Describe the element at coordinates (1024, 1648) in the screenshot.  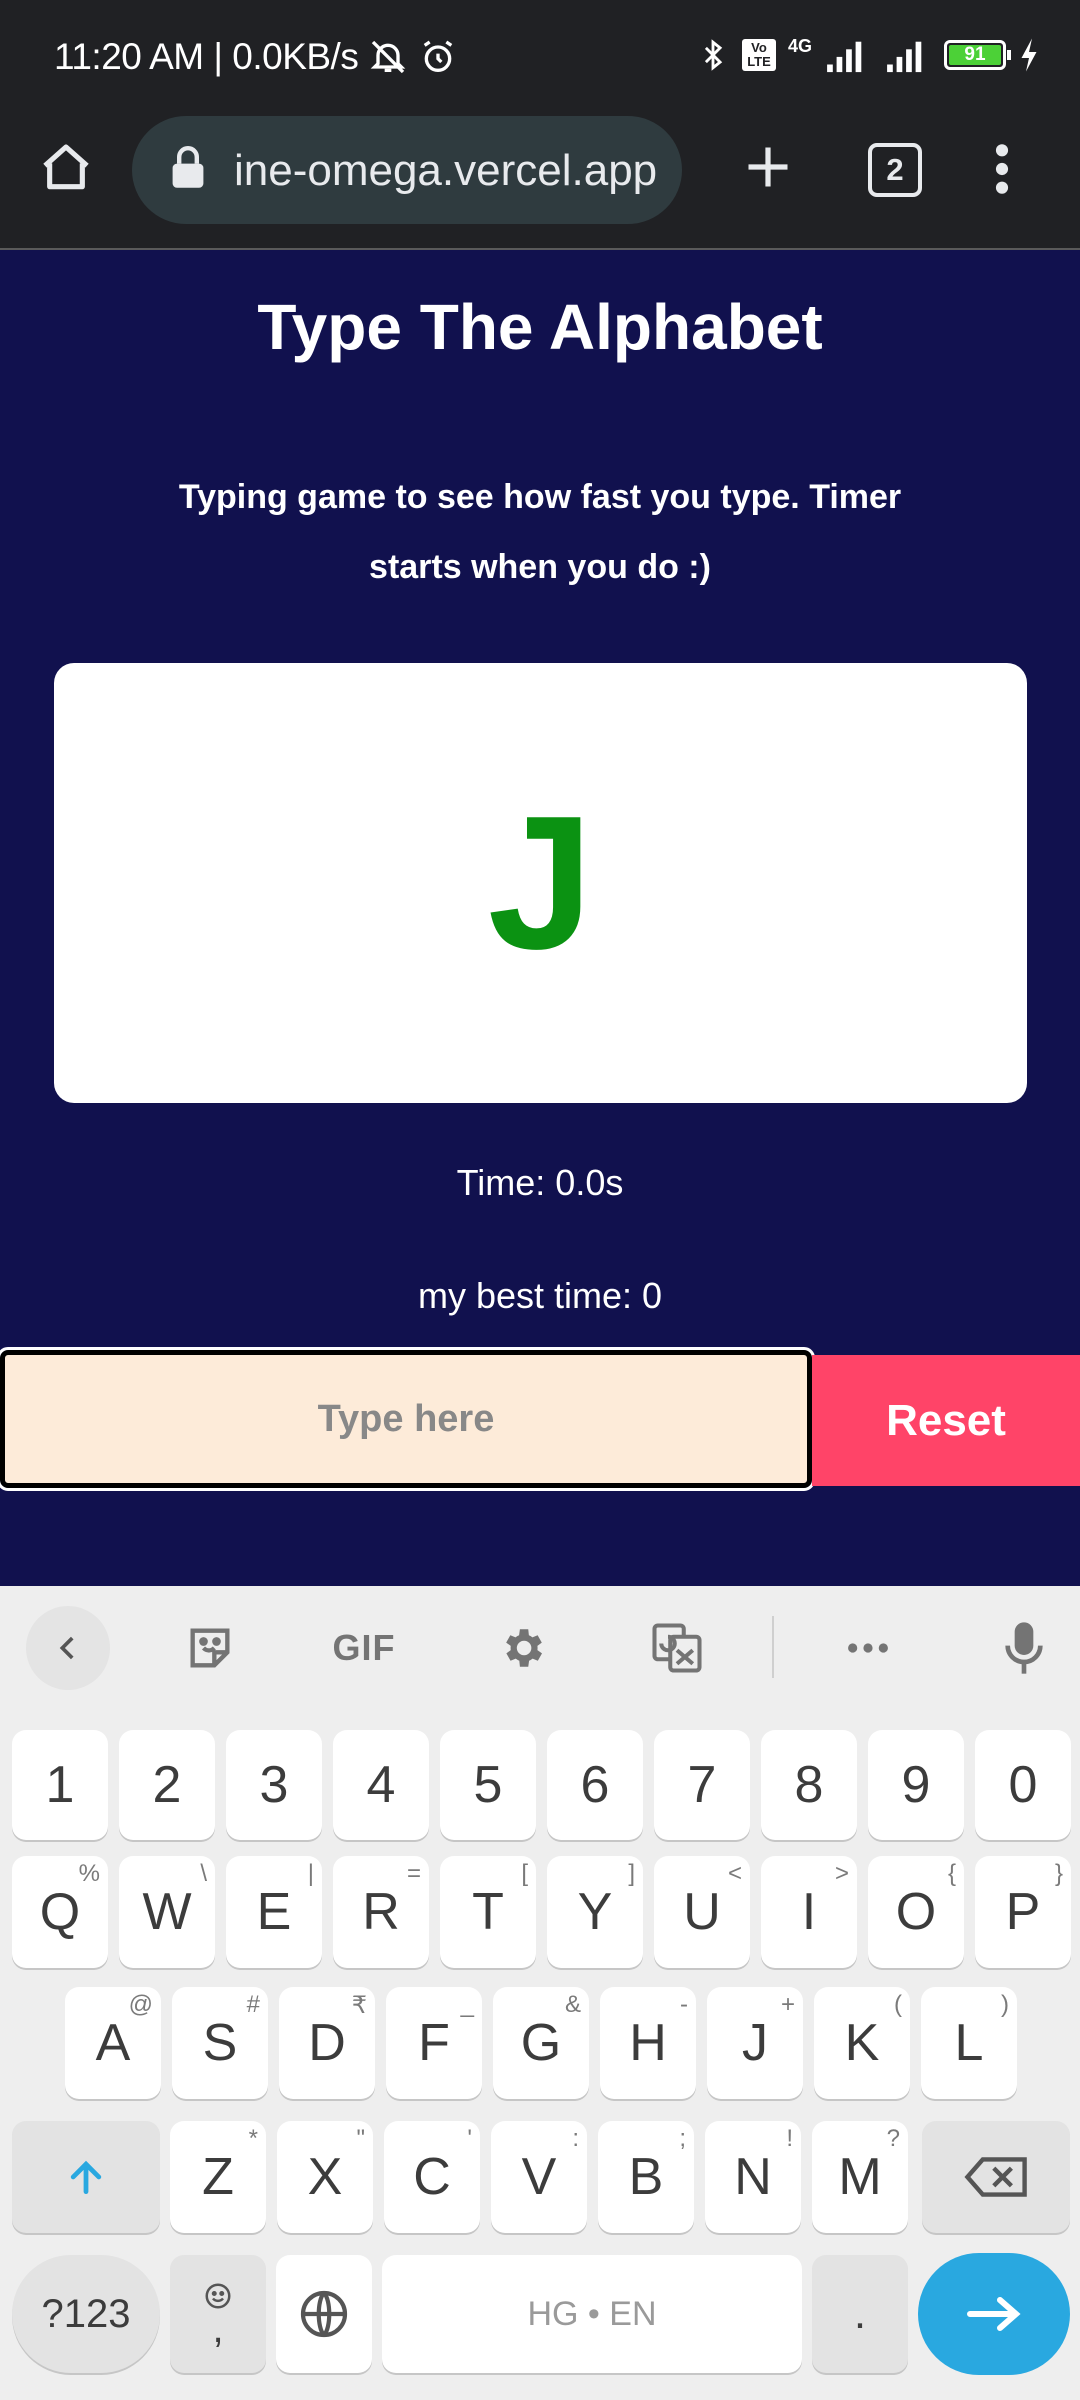
I see `voice-input-button` at that location.